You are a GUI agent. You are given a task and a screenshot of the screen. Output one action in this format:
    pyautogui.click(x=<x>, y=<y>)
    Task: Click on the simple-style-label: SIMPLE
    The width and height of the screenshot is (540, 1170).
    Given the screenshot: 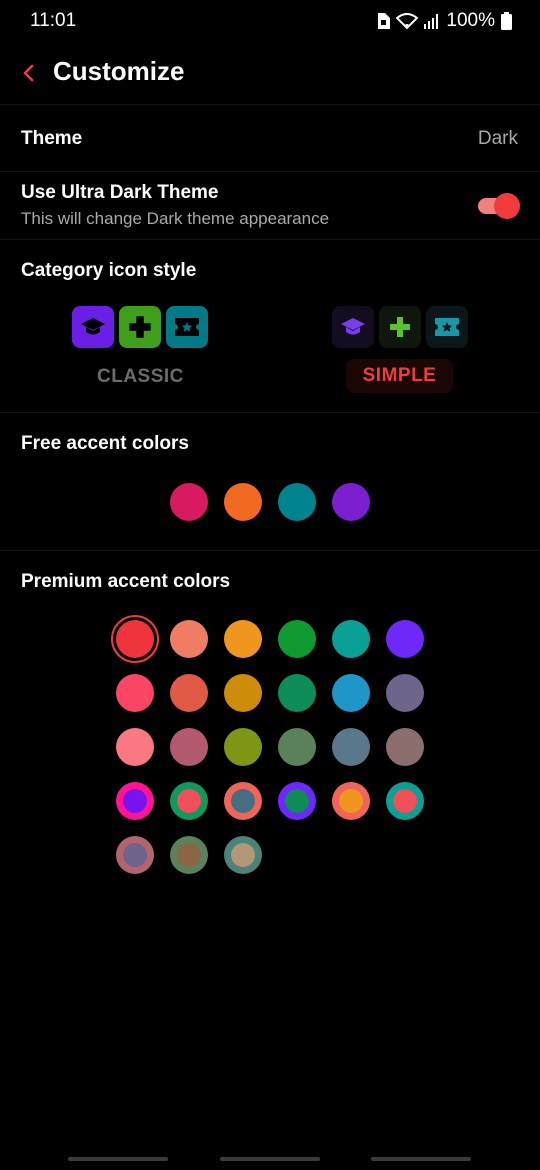 What is the action you would take?
    pyautogui.click(x=399, y=375)
    